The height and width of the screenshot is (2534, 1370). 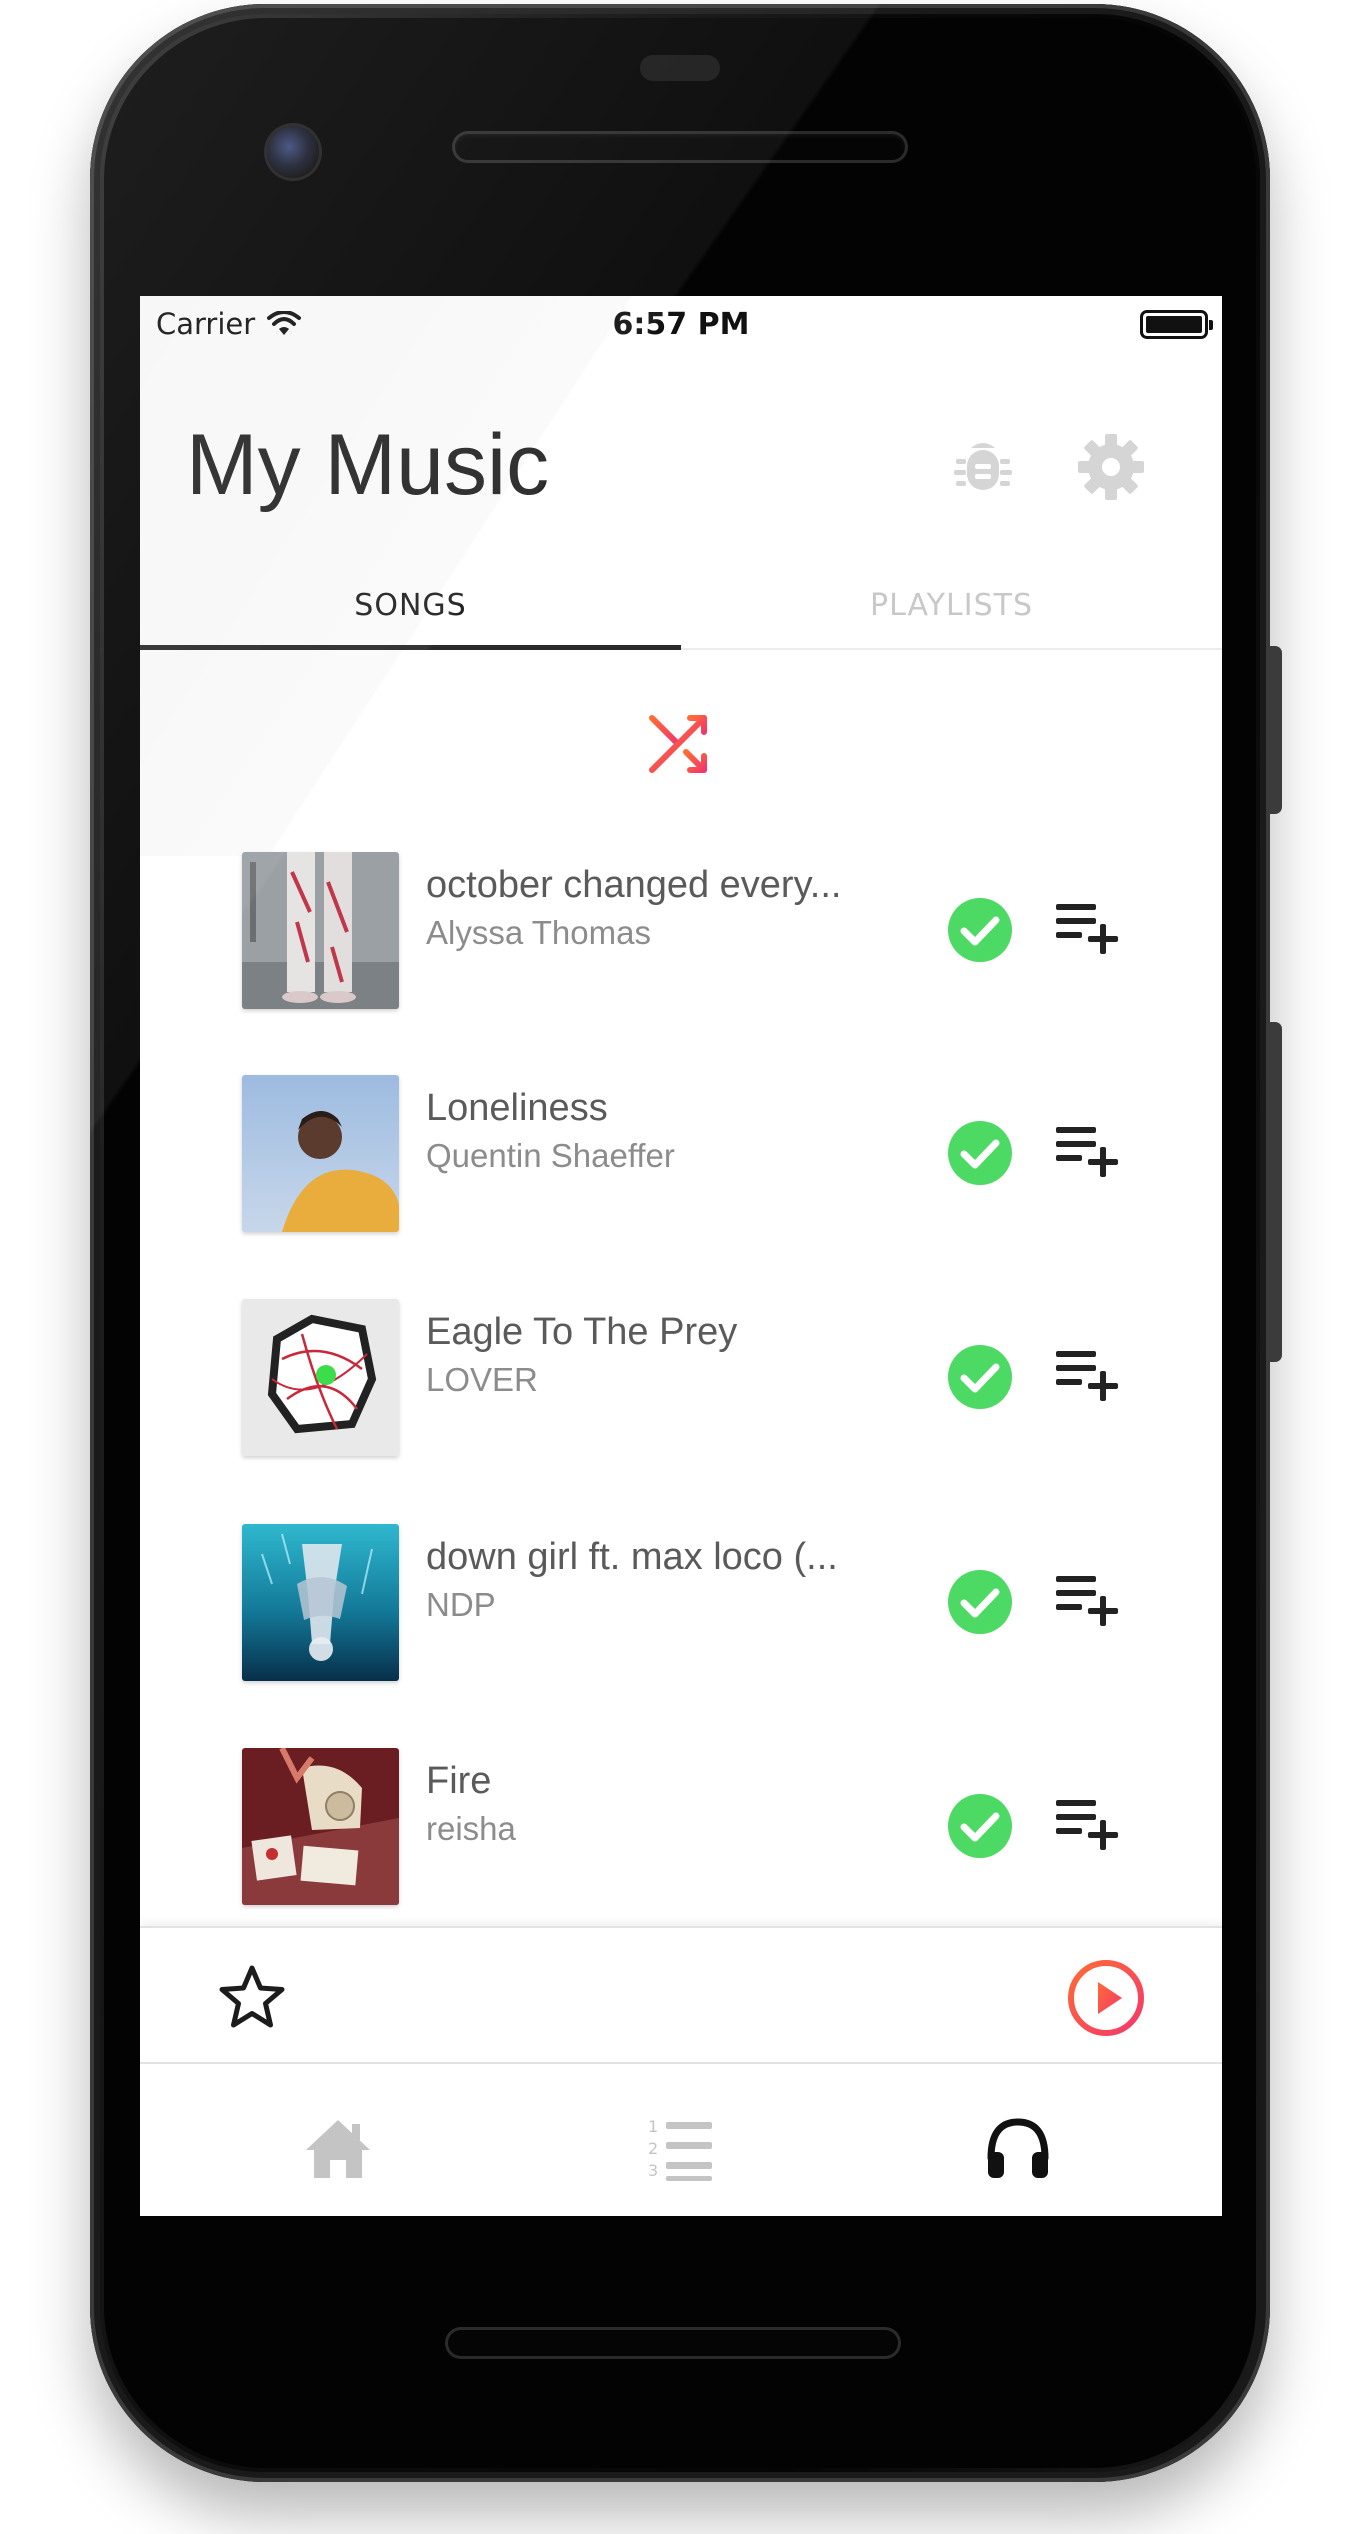 I want to click on song-title: Loneliness, so click(x=517, y=1108).